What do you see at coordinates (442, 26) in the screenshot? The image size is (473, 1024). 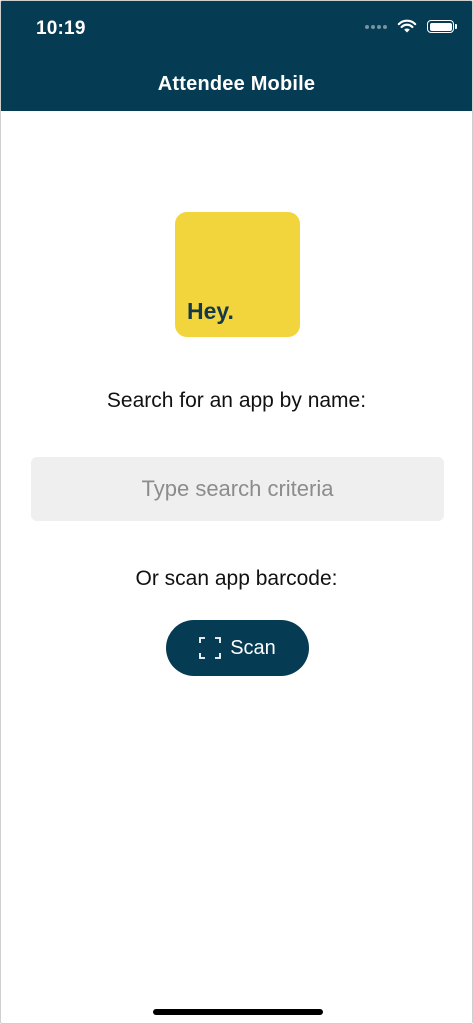 I see `battery-icon` at bounding box center [442, 26].